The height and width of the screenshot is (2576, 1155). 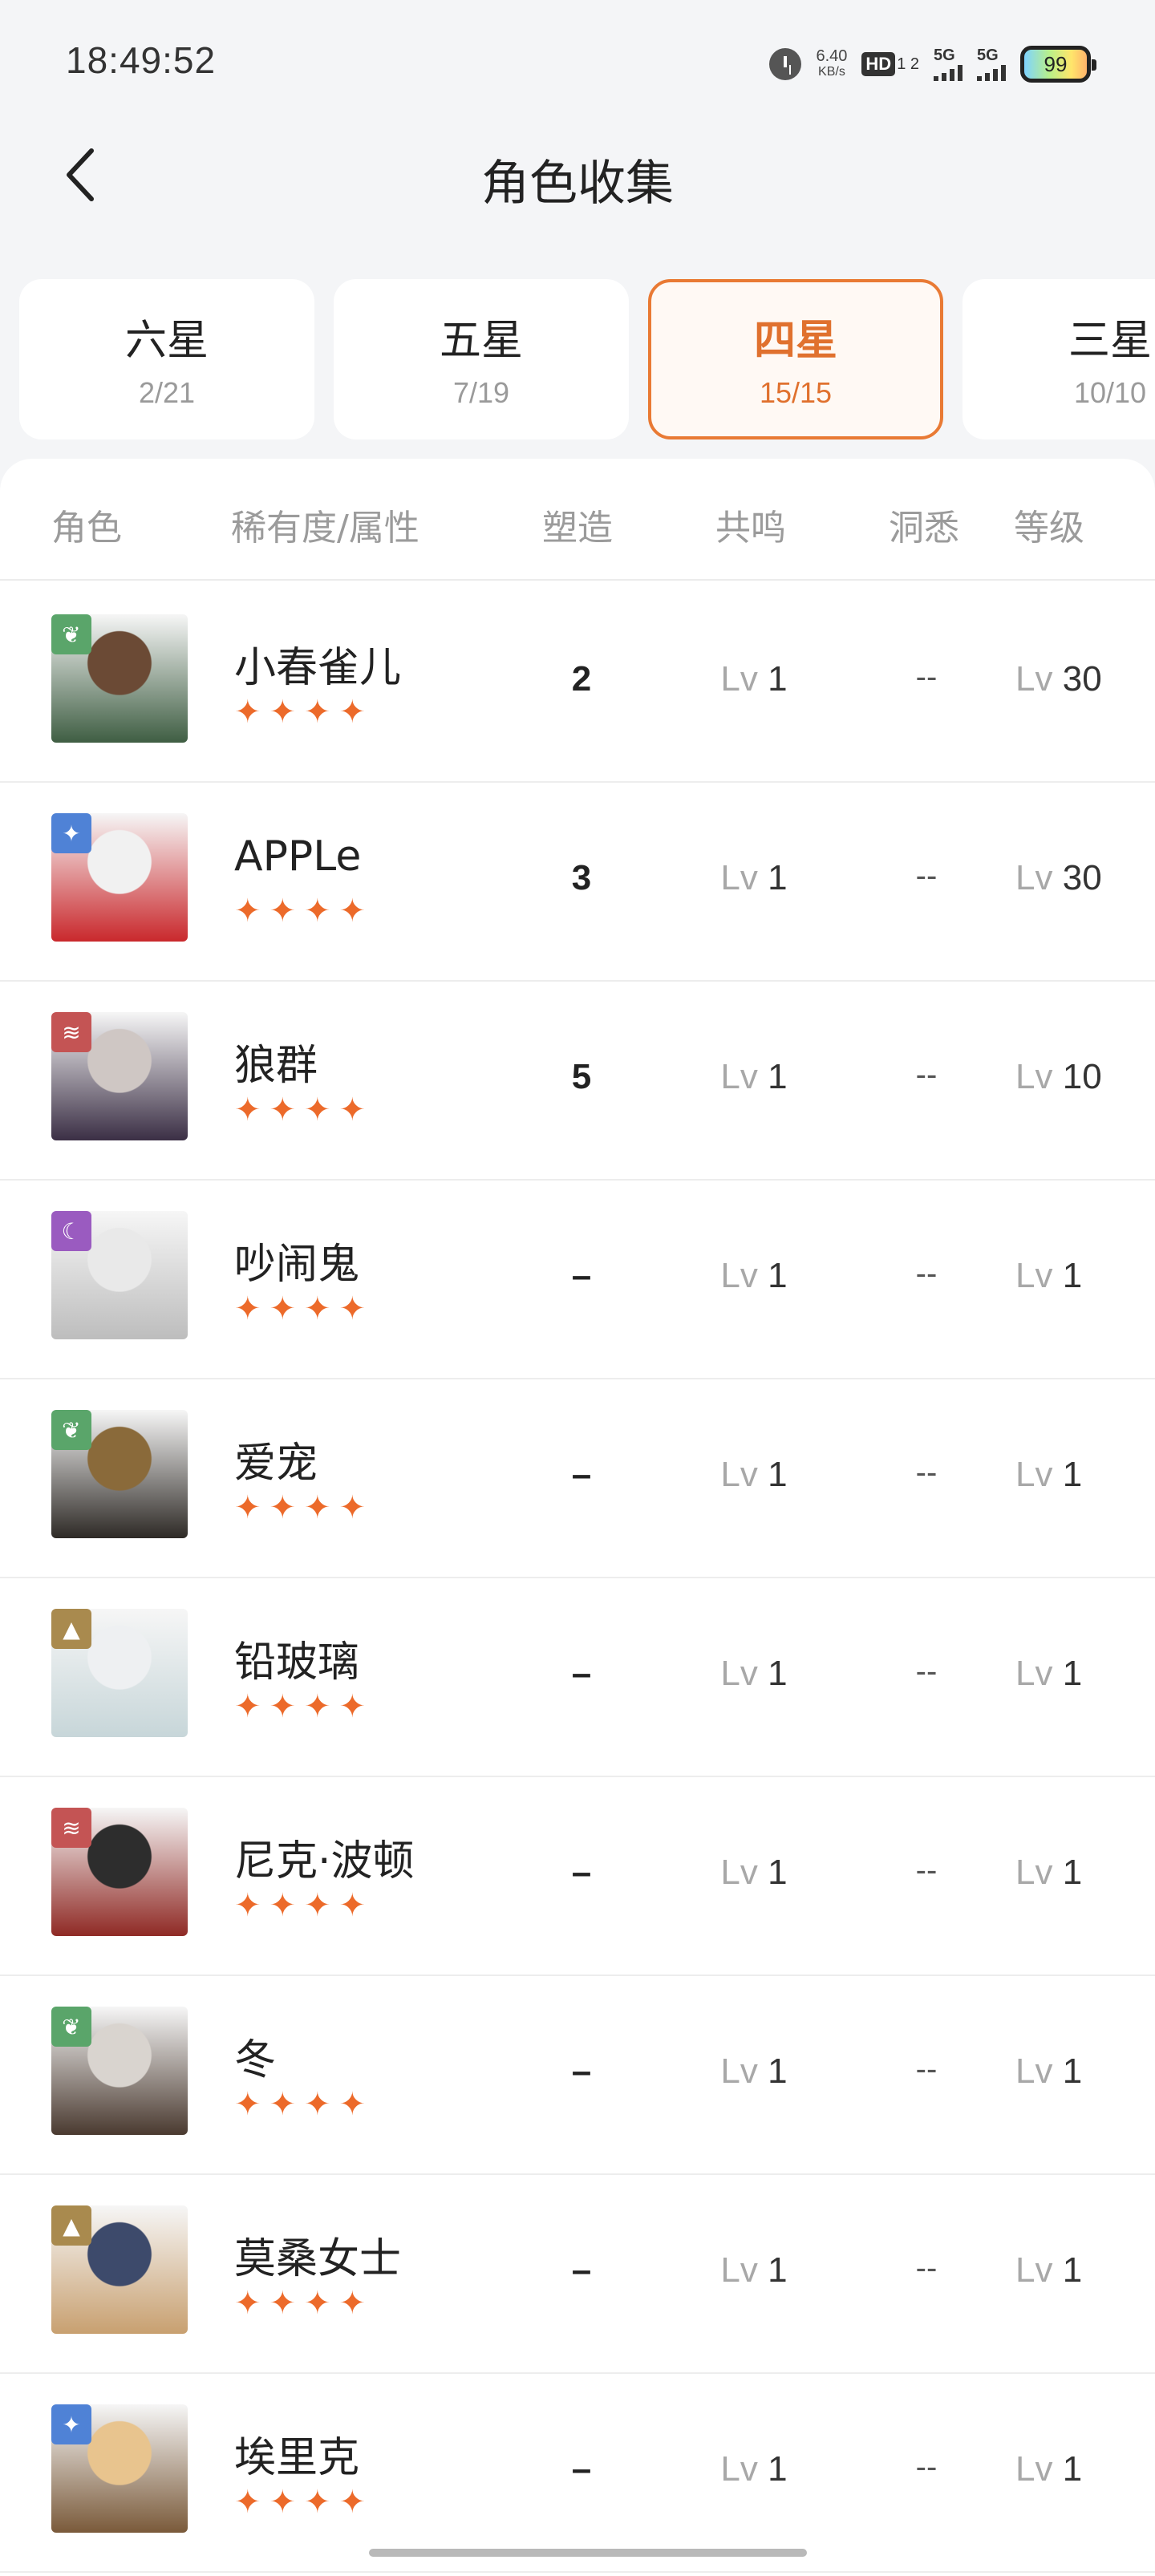 I want to click on network-speed: 6.40 KB/s, so click(x=831, y=64).